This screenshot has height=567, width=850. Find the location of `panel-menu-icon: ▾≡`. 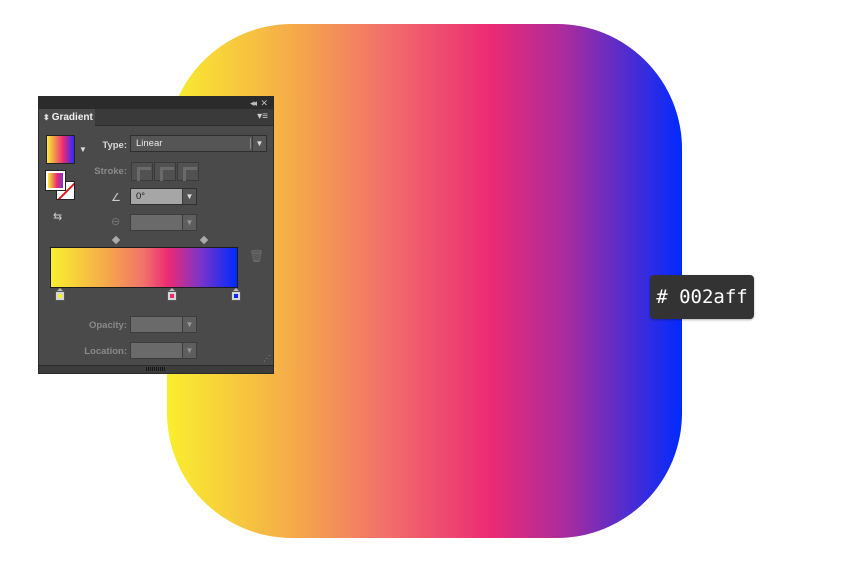

panel-menu-icon: ▾≡ is located at coordinates (262, 117).